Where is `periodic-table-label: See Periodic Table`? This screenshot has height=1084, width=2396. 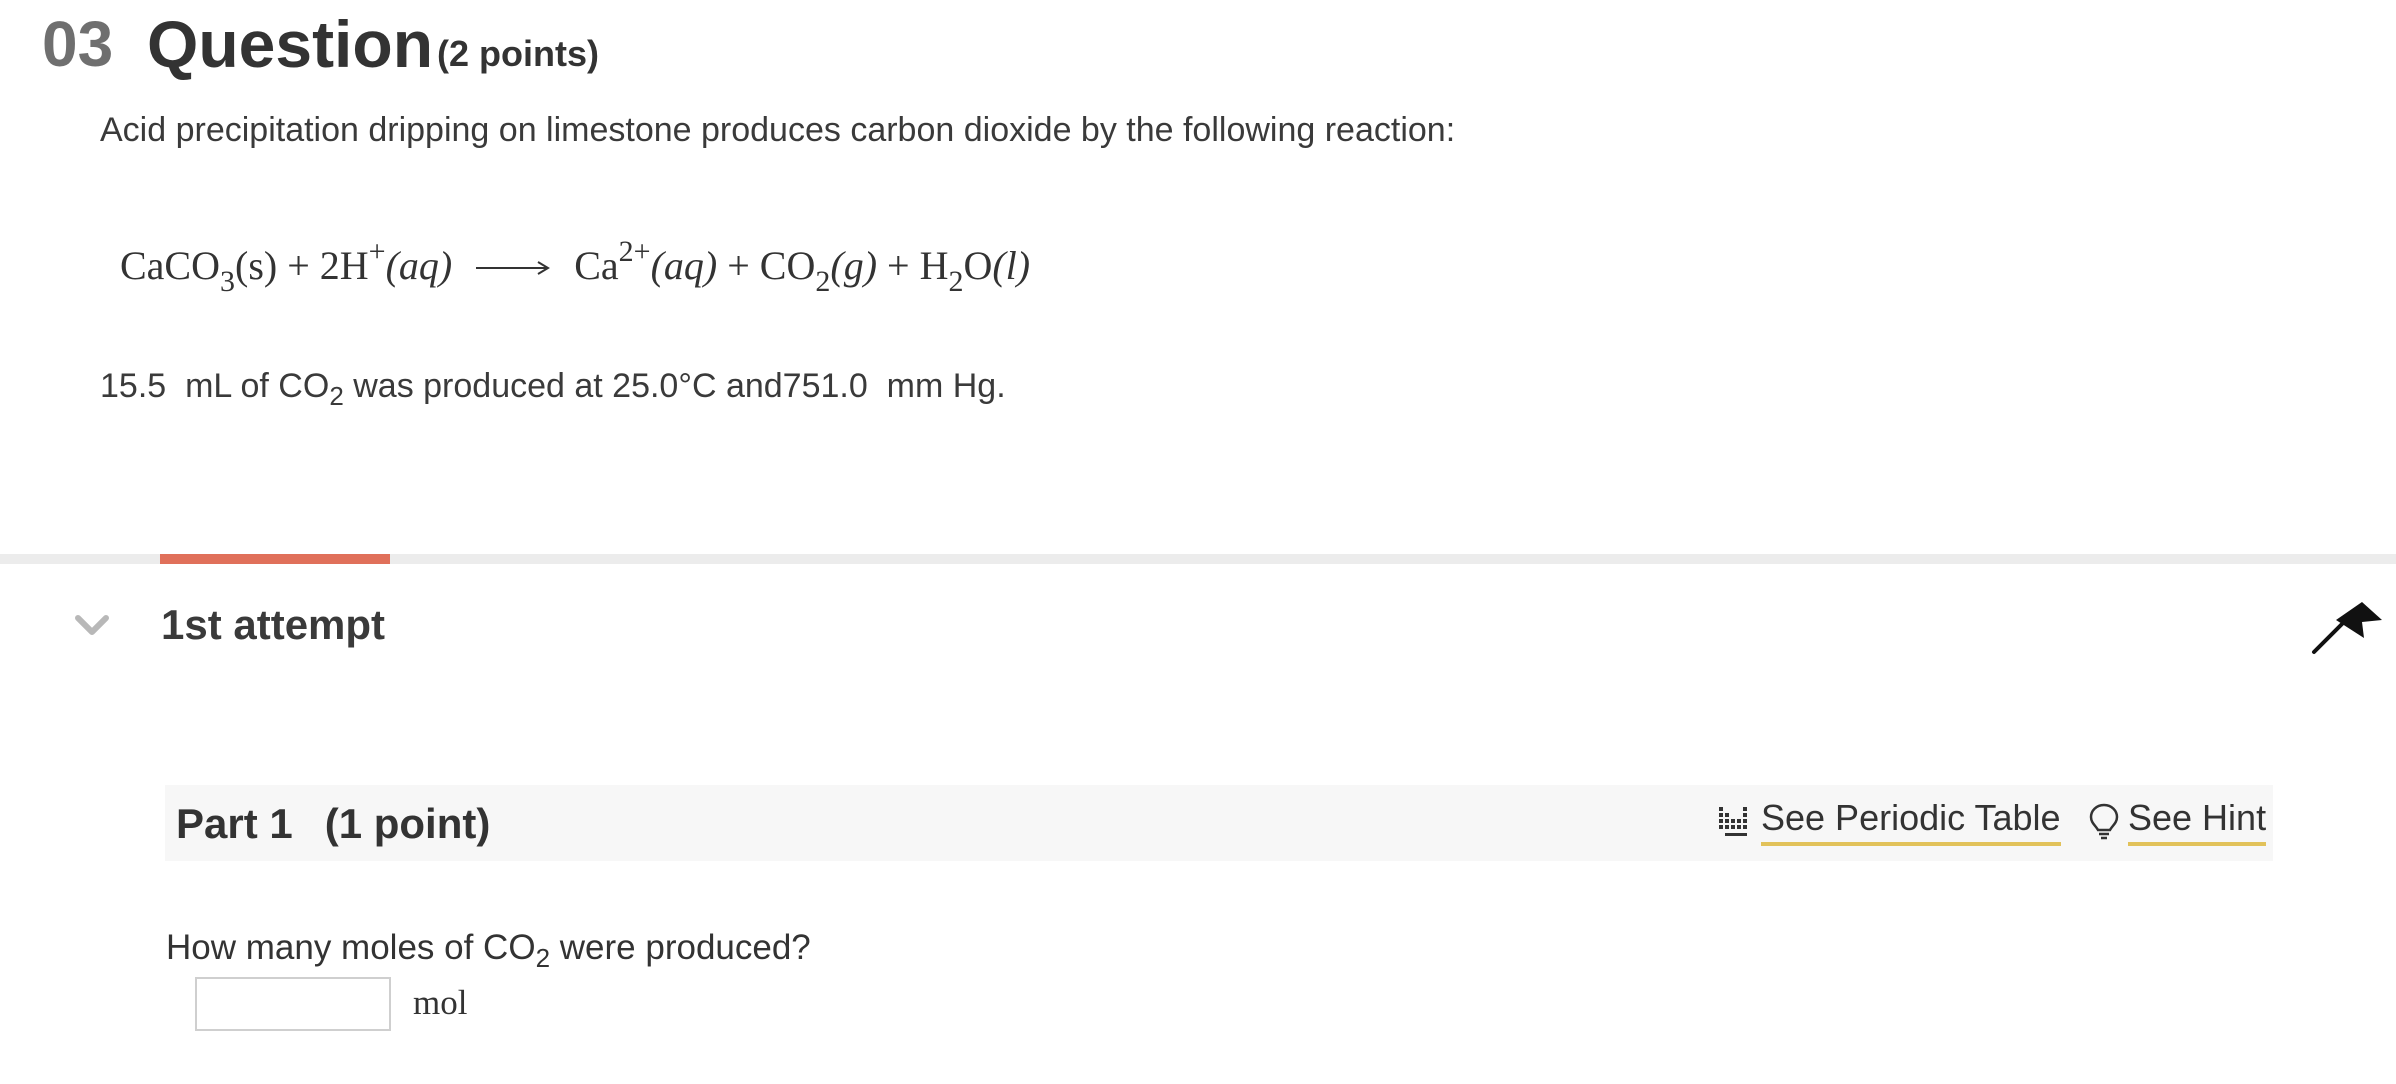
periodic-table-label: See Periodic Table is located at coordinates (1911, 821).